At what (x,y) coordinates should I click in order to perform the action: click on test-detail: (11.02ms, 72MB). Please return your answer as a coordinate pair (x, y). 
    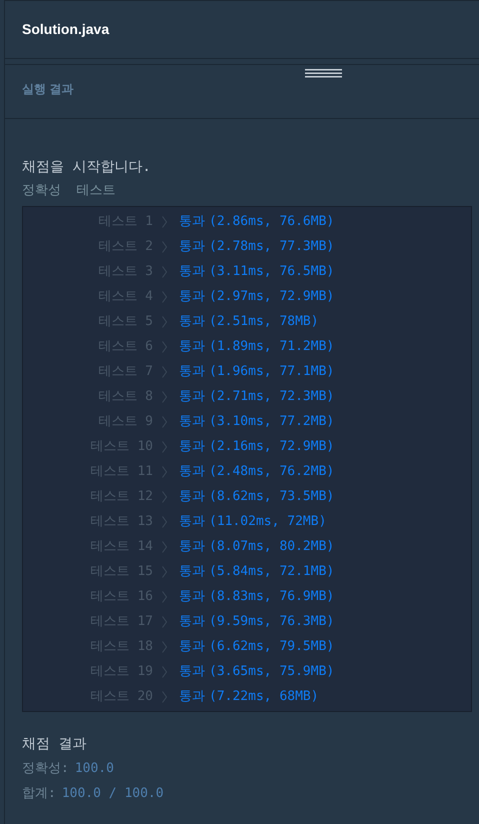
    Looking at the image, I should click on (267, 521).